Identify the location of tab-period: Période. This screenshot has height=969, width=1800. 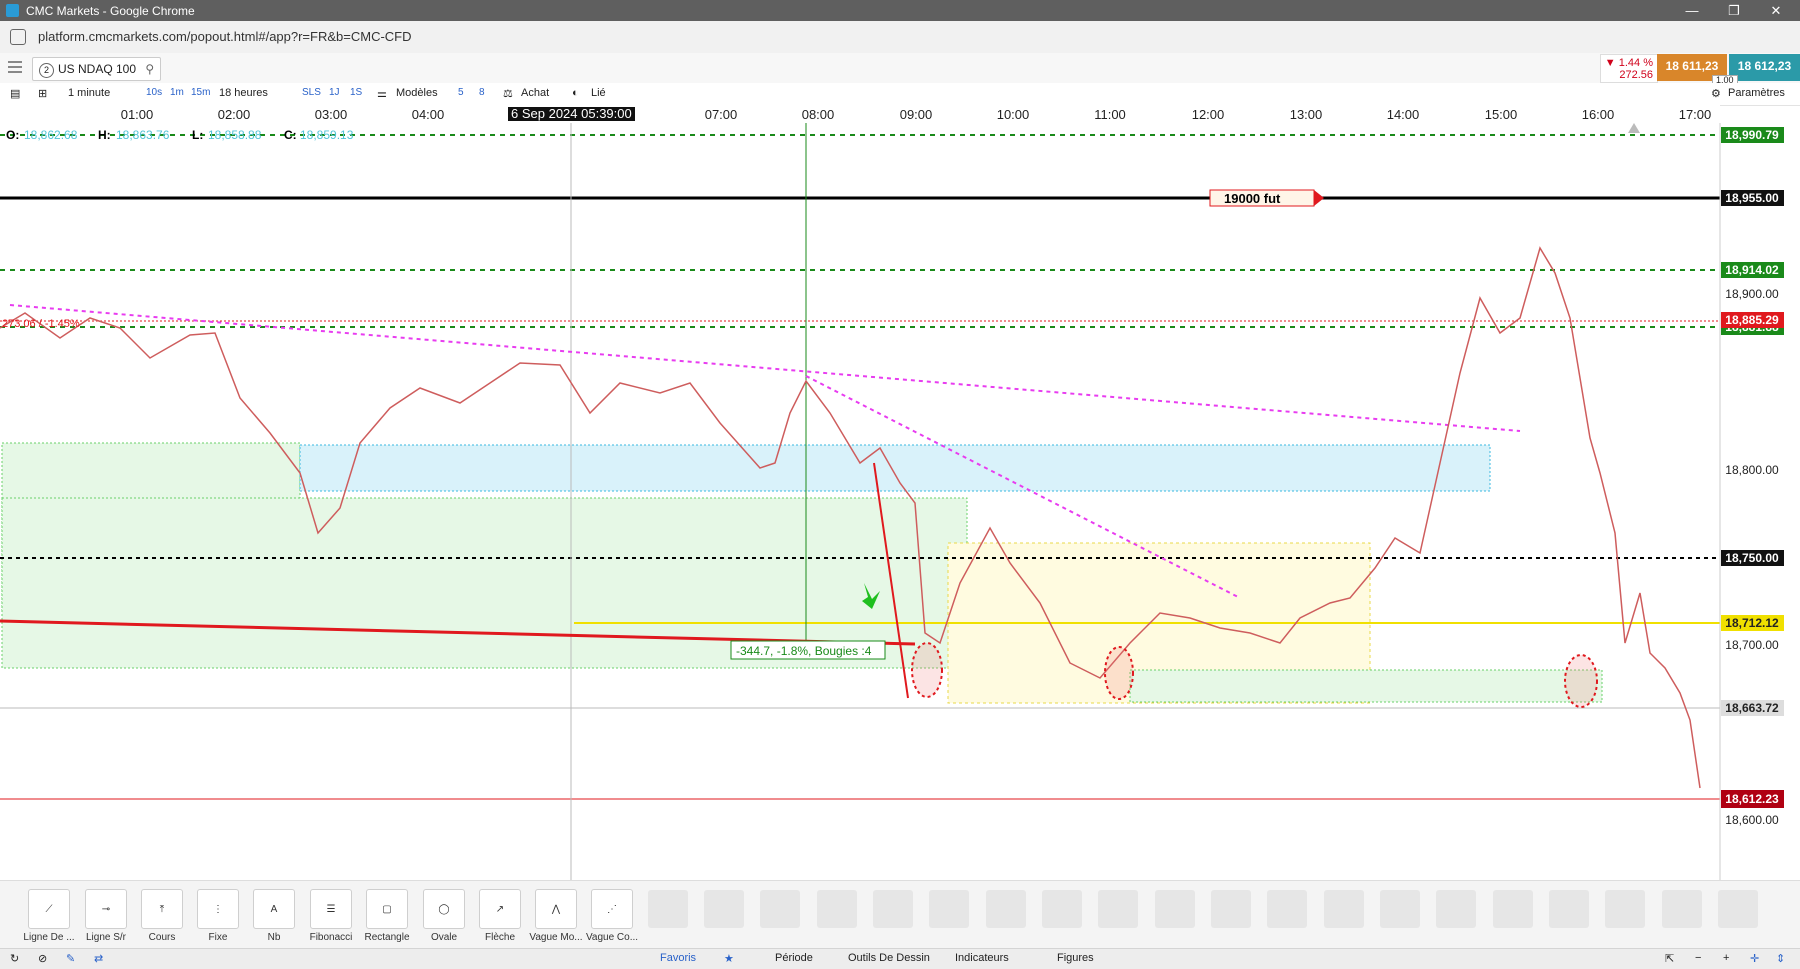
(794, 958).